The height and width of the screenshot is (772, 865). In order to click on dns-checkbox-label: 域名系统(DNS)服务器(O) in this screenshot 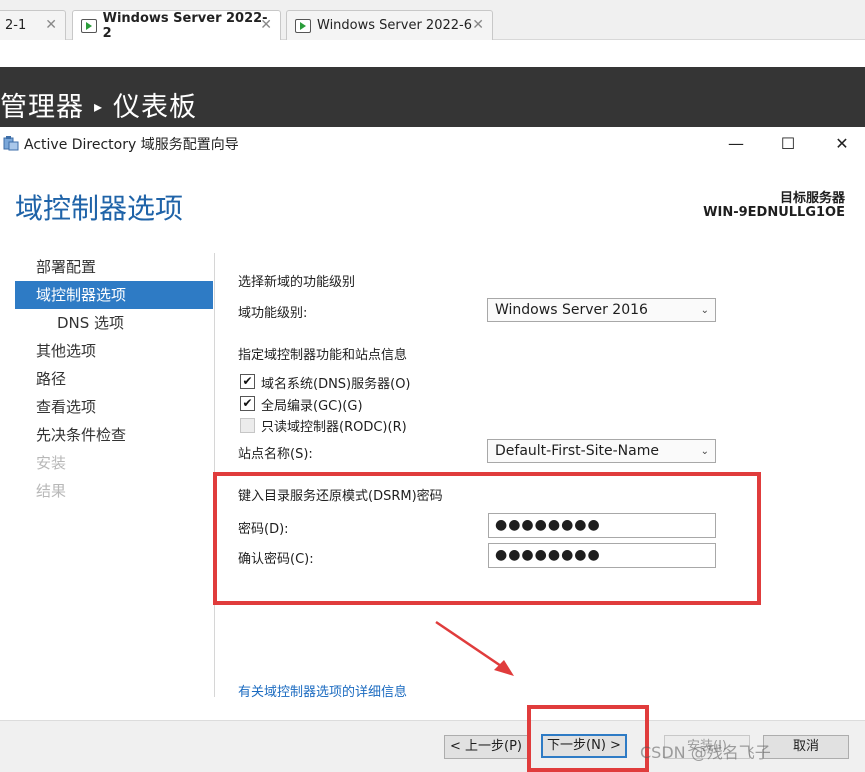, I will do `click(336, 382)`.